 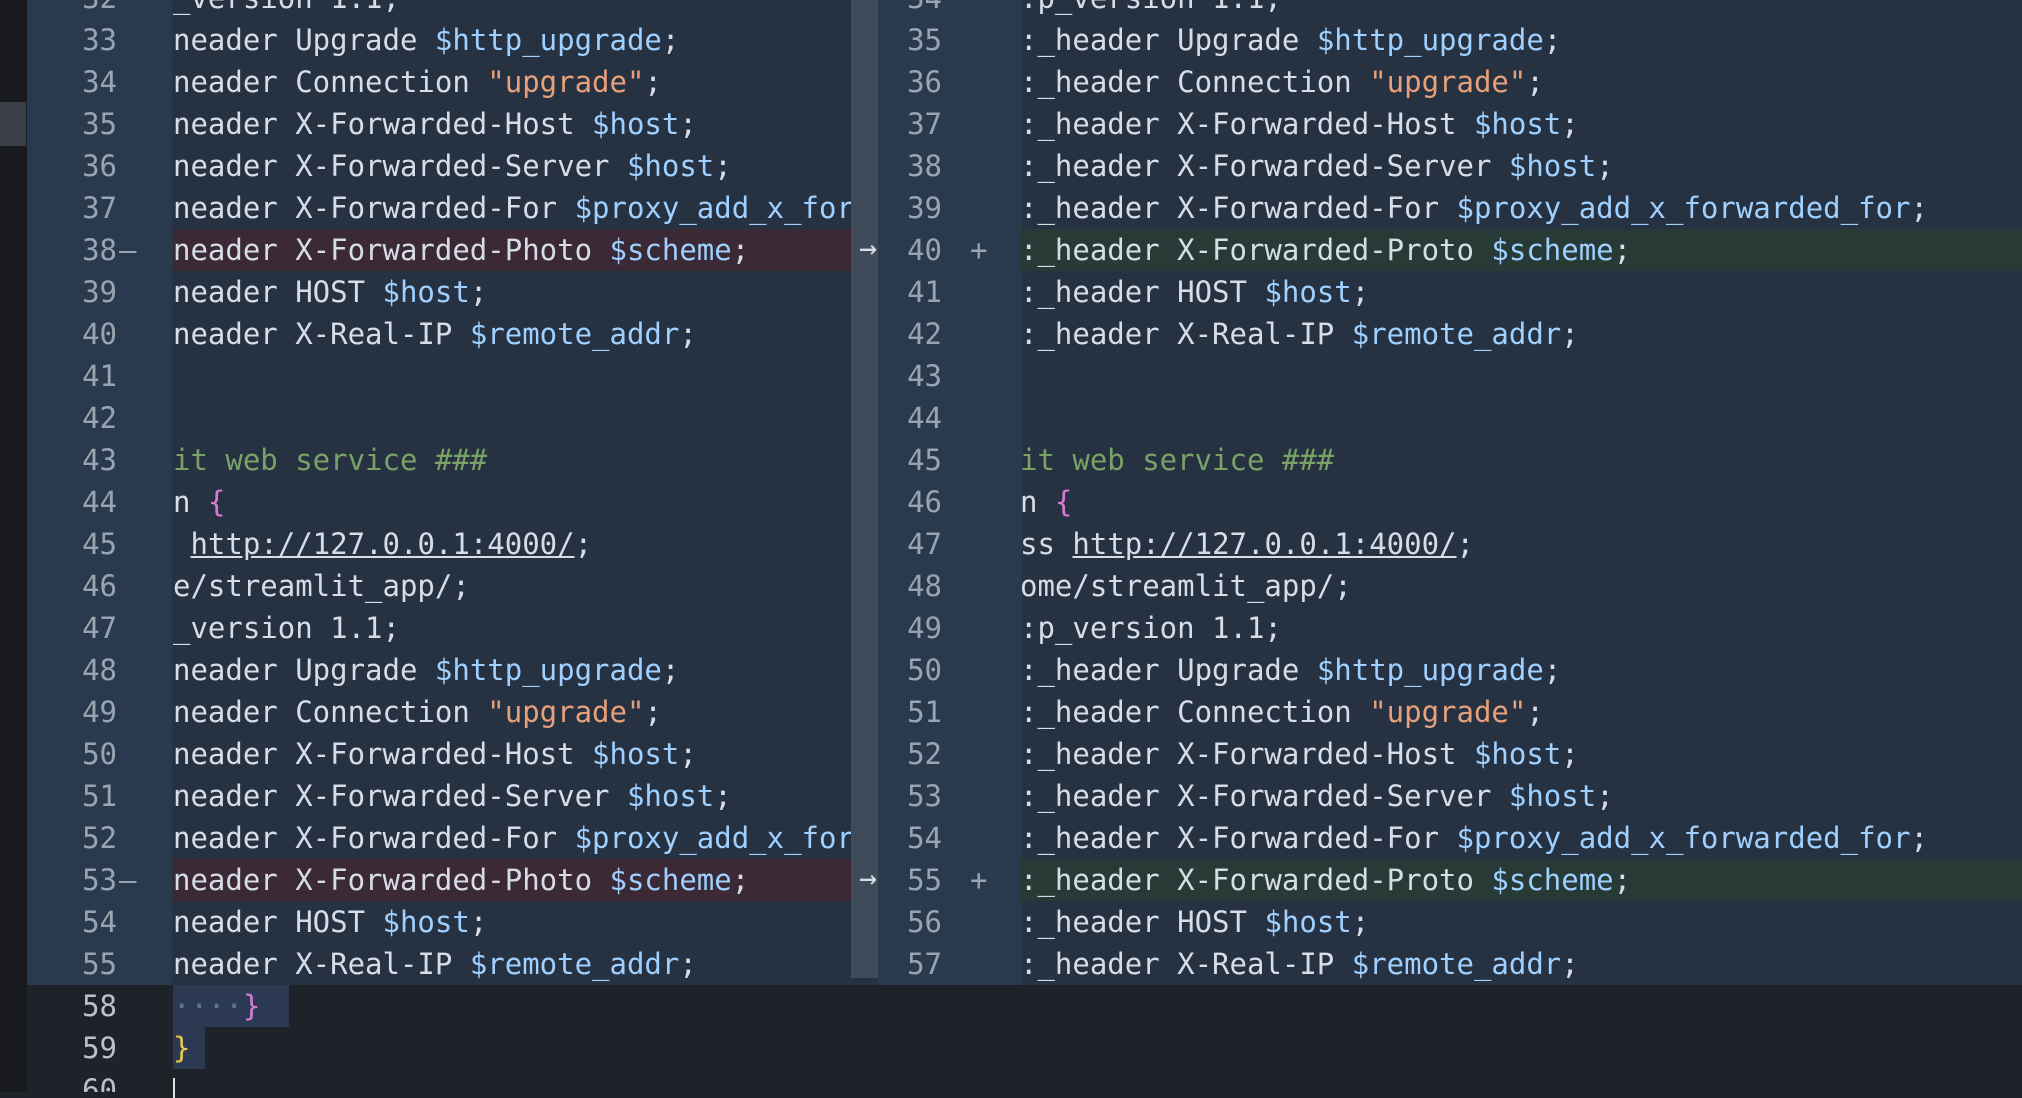 What do you see at coordinates (439, 376) in the screenshot?
I see `diff-line: 41` at bounding box center [439, 376].